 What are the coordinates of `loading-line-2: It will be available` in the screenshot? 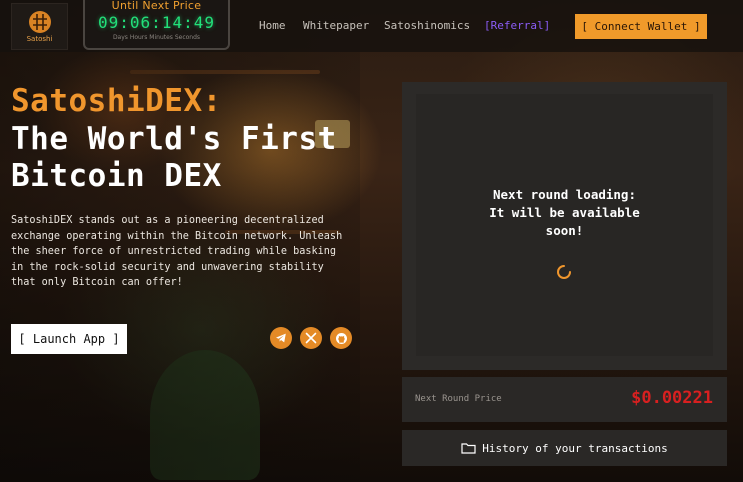 It's located at (564, 212).